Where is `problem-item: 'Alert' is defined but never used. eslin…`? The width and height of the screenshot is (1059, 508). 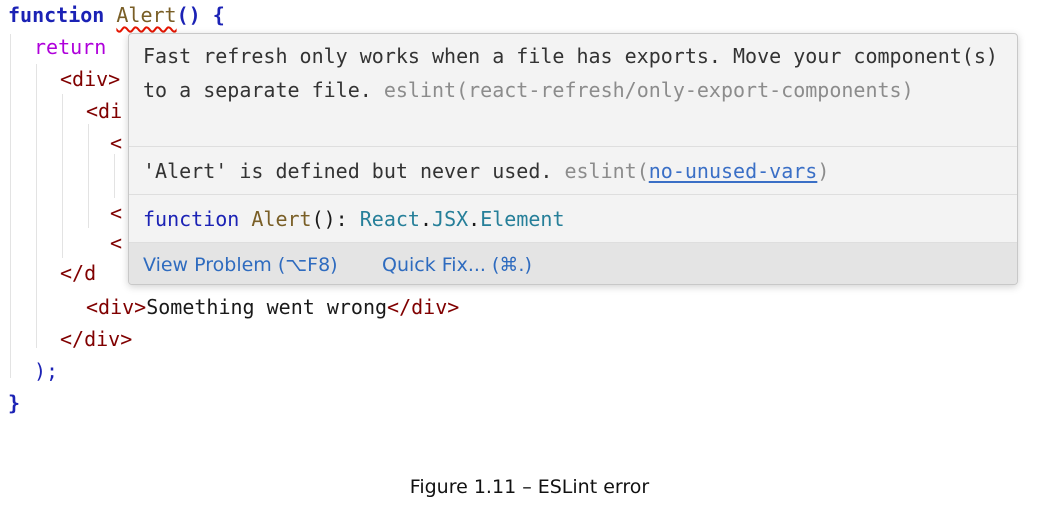 problem-item: 'Alert' is defined but never used. eslin… is located at coordinates (573, 170).